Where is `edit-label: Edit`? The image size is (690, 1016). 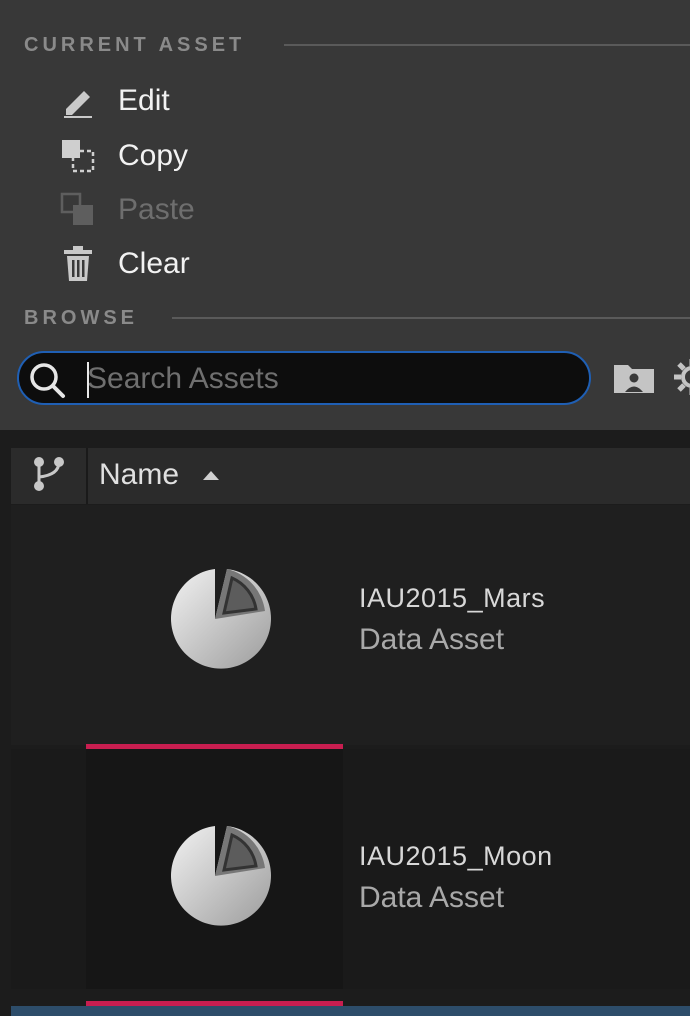 edit-label: Edit is located at coordinates (144, 100).